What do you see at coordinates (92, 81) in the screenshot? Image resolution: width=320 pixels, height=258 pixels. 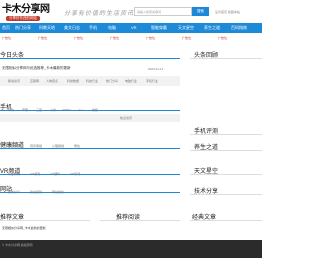 I see `tag-link: 科技行业` at bounding box center [92, 81].